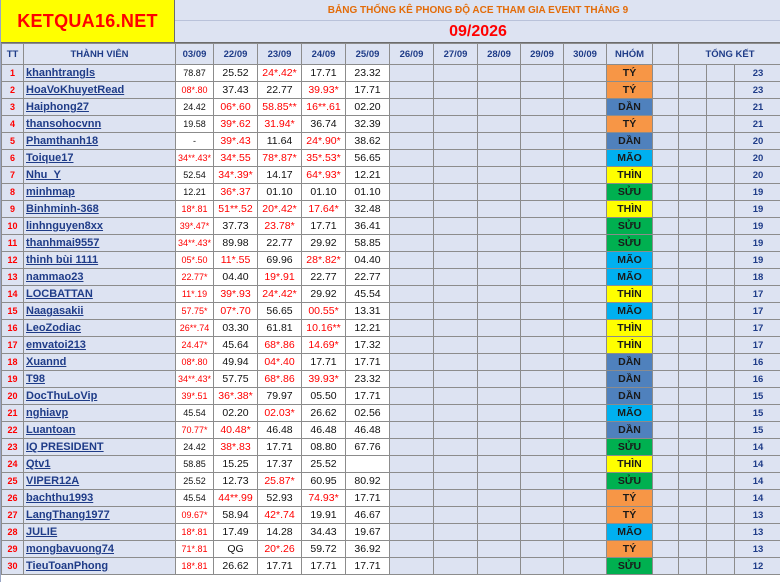  Describe the element at coordinates (99, 209) in the screenshot. I see `member-name-link: Binhminh-368` at that location.